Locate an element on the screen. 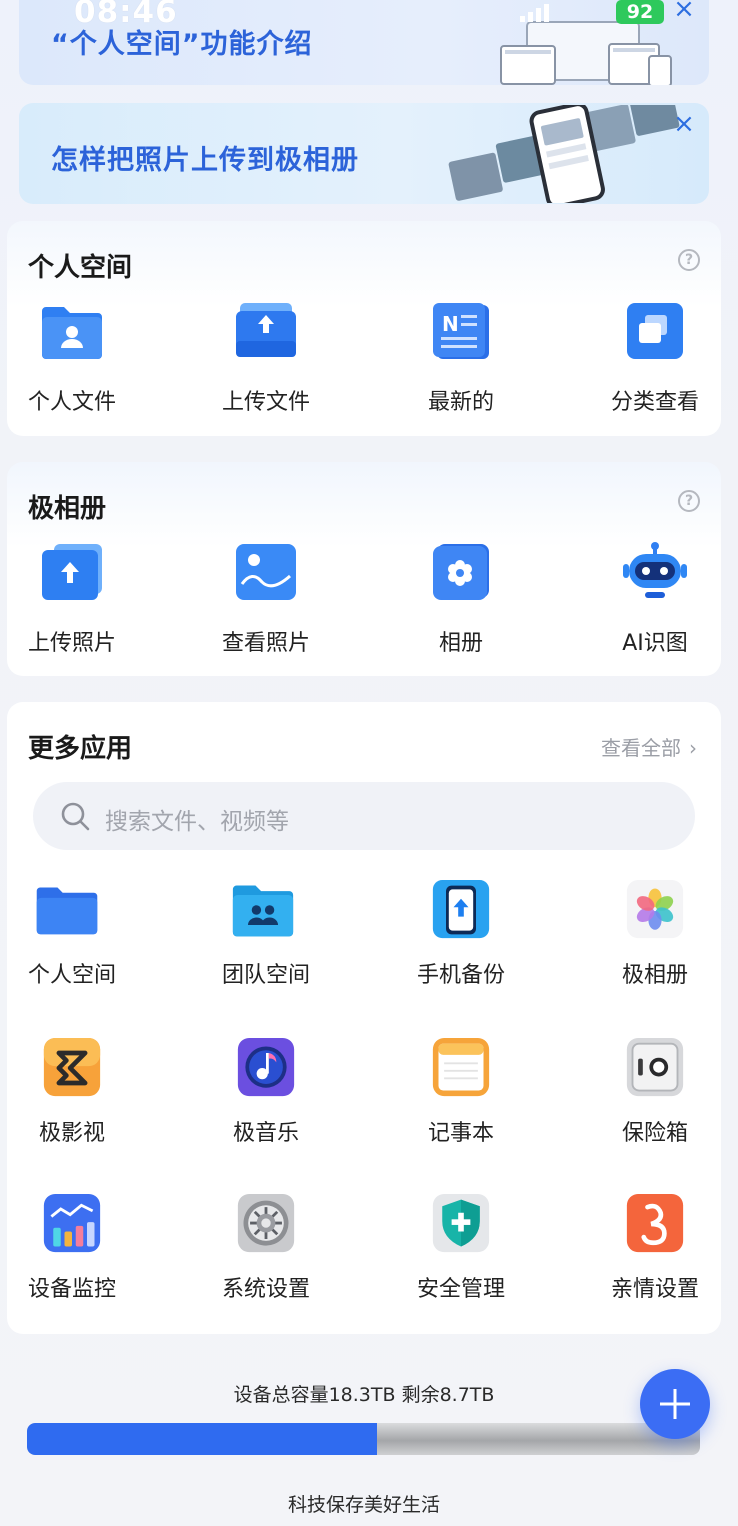 This screenshot has height=1526, width=738. app-family: 亲情设置 is located at coordinates (653, 1254).